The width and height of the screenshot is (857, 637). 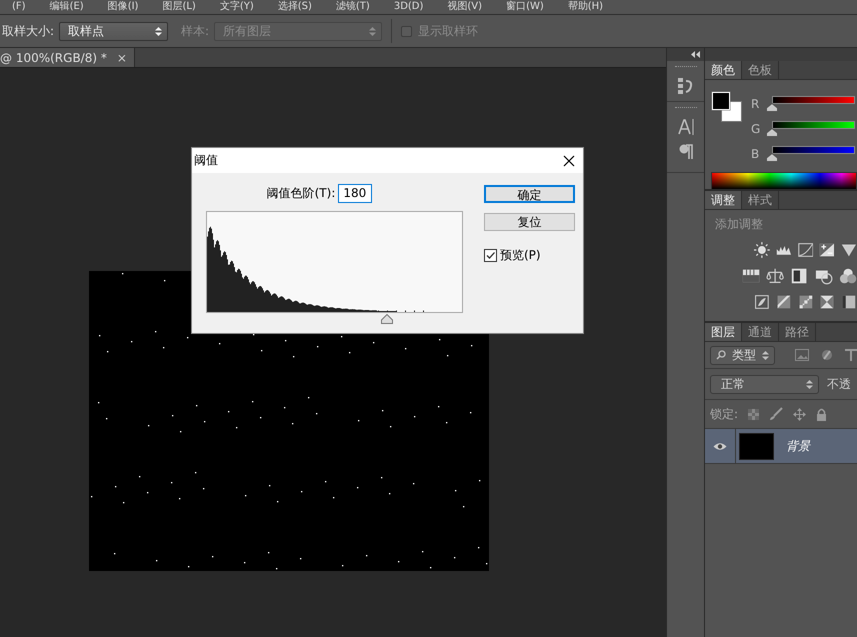 I want to click on document-tab: @ 100%(RGB/8) * ×, so click(x=67, y=57).